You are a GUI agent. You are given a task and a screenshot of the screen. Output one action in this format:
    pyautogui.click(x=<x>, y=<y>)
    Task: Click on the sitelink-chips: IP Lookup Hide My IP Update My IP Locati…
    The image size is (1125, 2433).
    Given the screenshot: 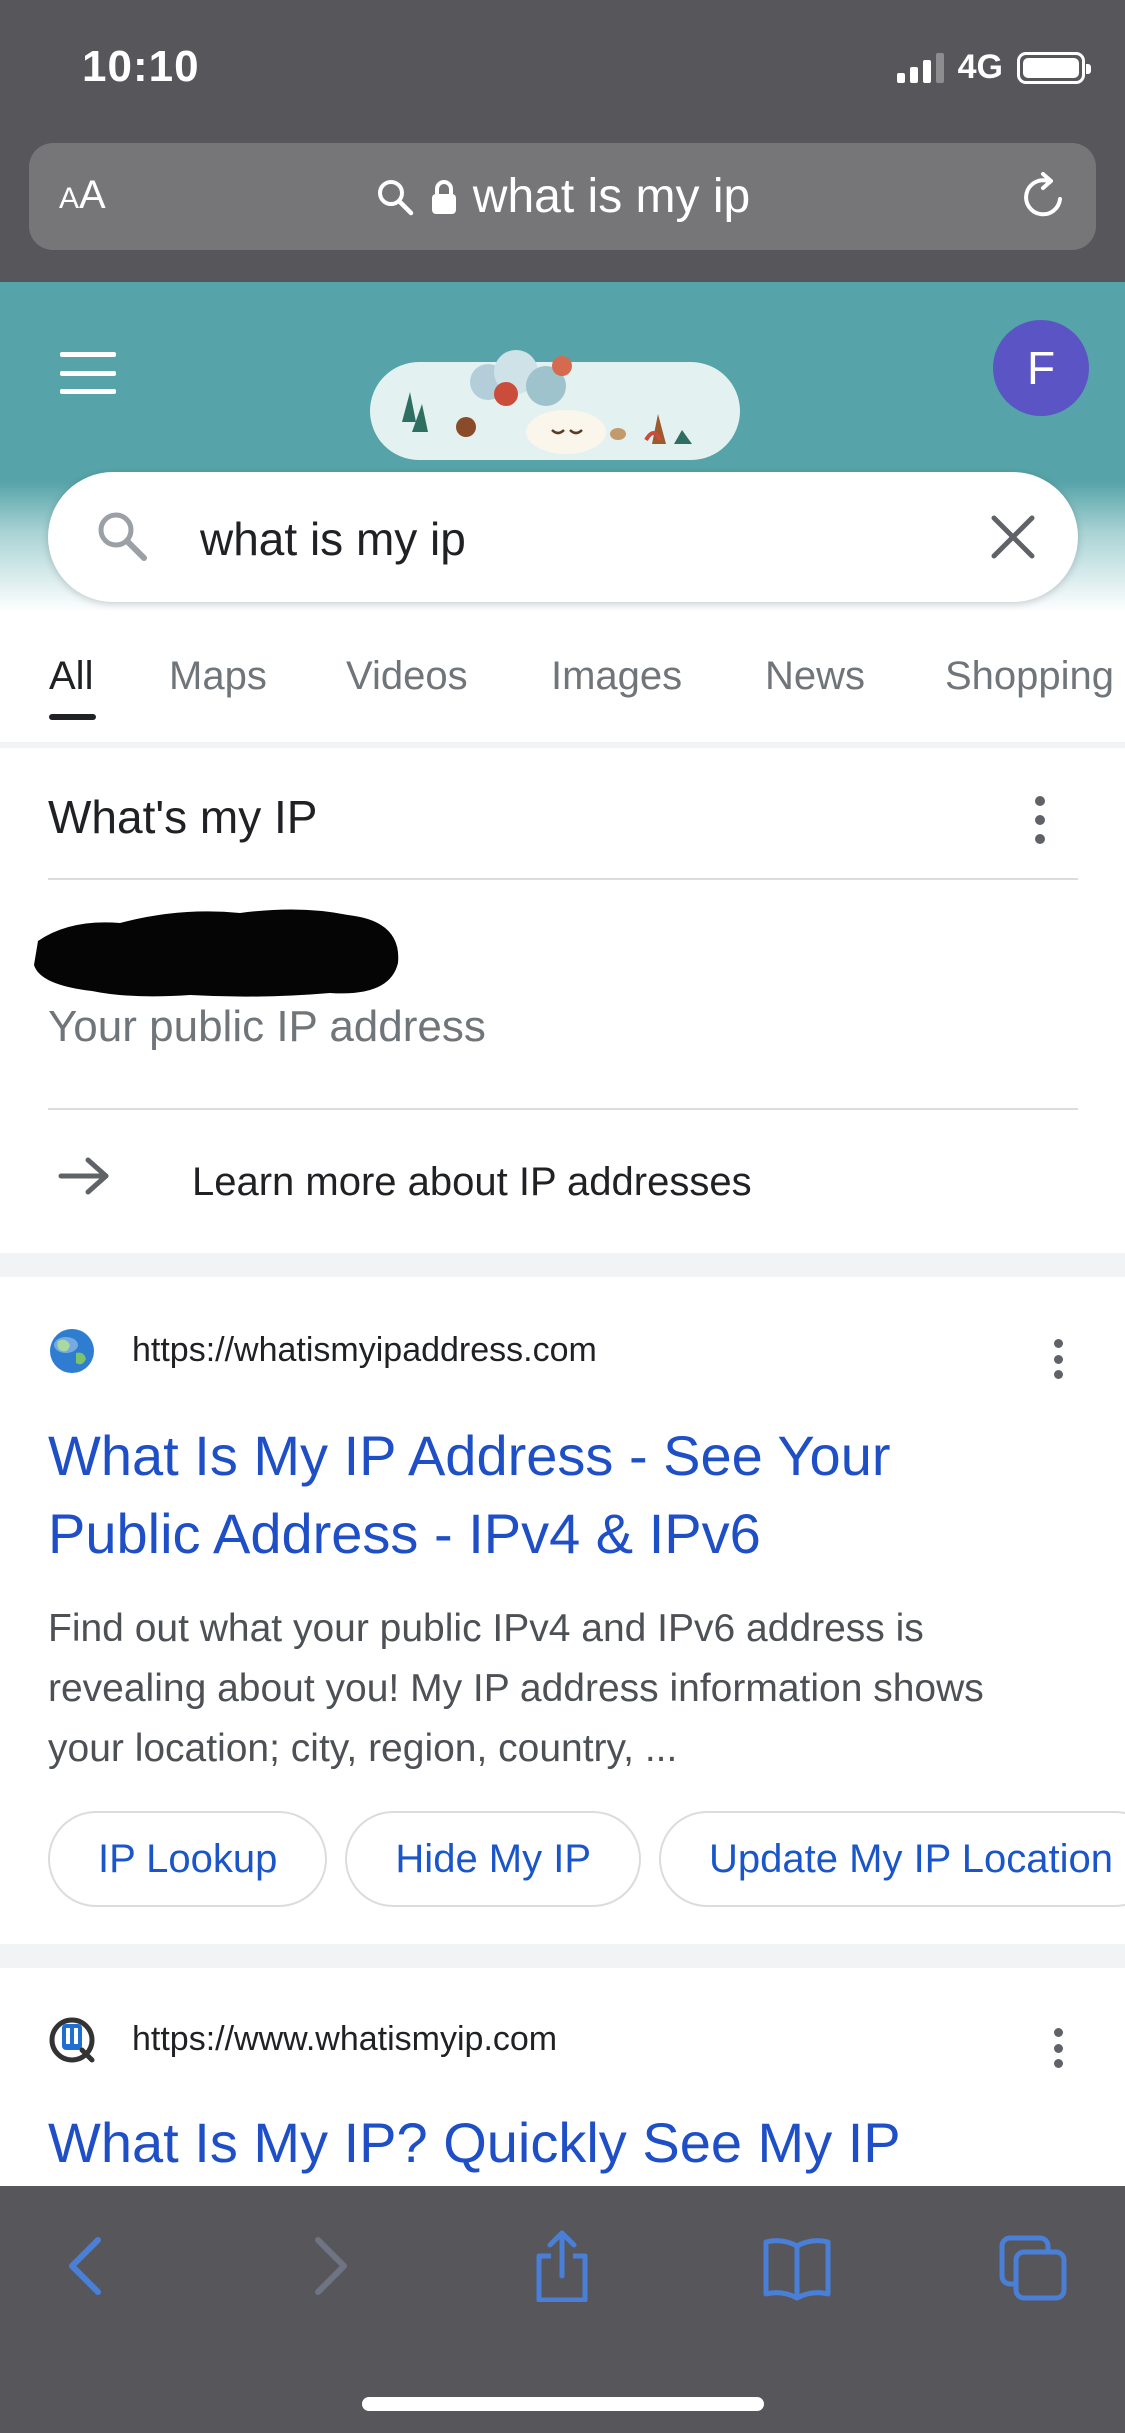 What is the action you would take?
    pyautogui.click(x=586, y=1859)
    